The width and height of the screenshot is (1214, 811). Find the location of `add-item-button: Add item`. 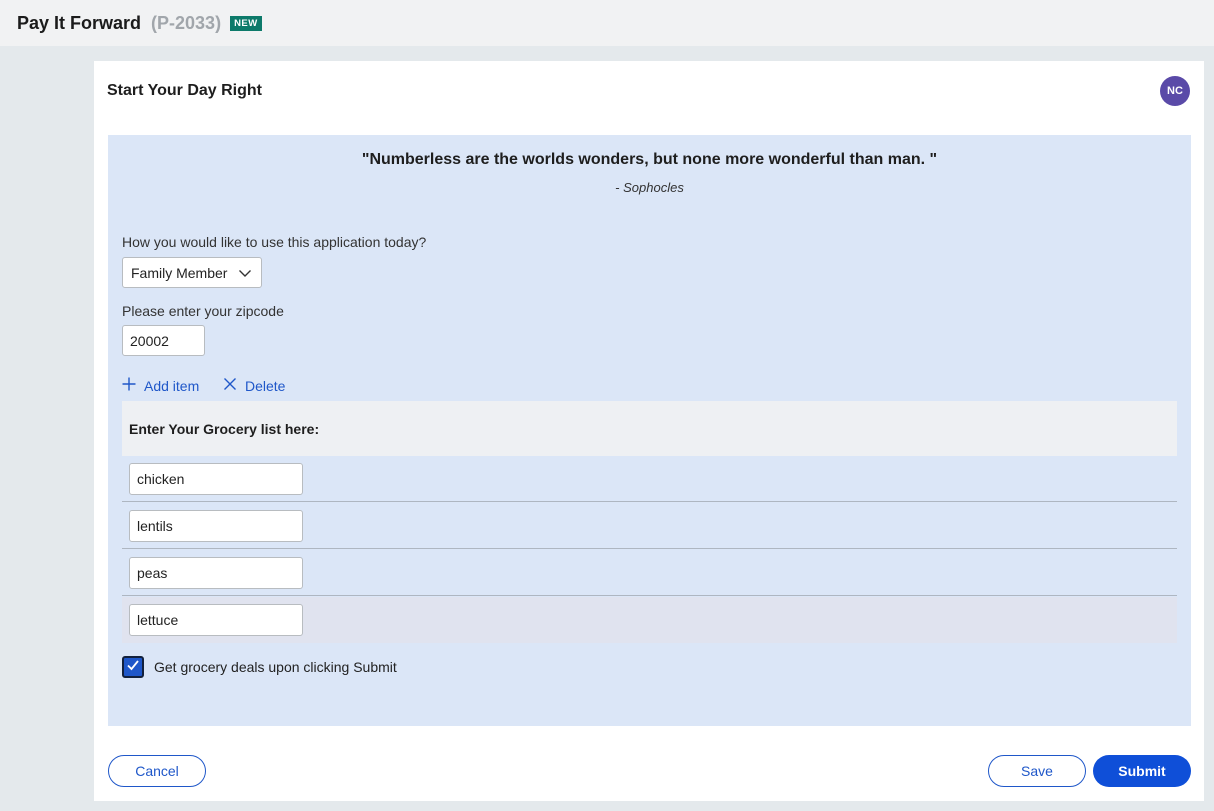

add-item-button: Add item is located at coordinates (160, 385).